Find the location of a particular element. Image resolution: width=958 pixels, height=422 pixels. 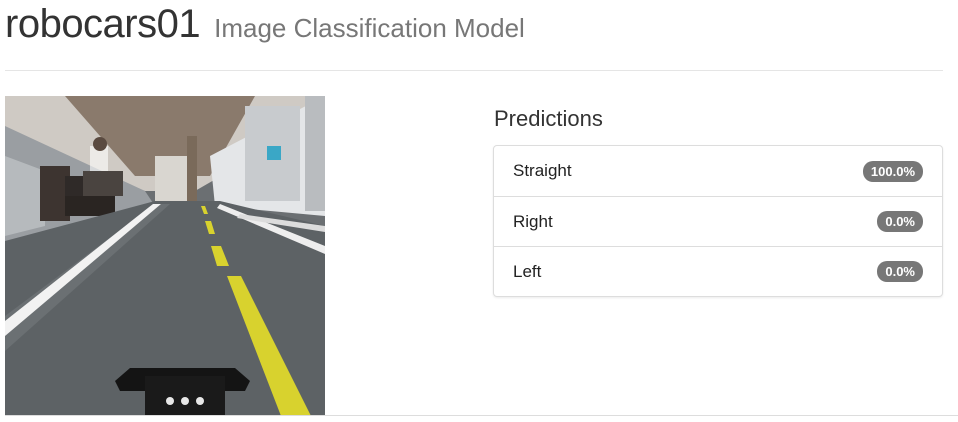

prediction-badge: 100.0% is located at coordinates (892, 171).